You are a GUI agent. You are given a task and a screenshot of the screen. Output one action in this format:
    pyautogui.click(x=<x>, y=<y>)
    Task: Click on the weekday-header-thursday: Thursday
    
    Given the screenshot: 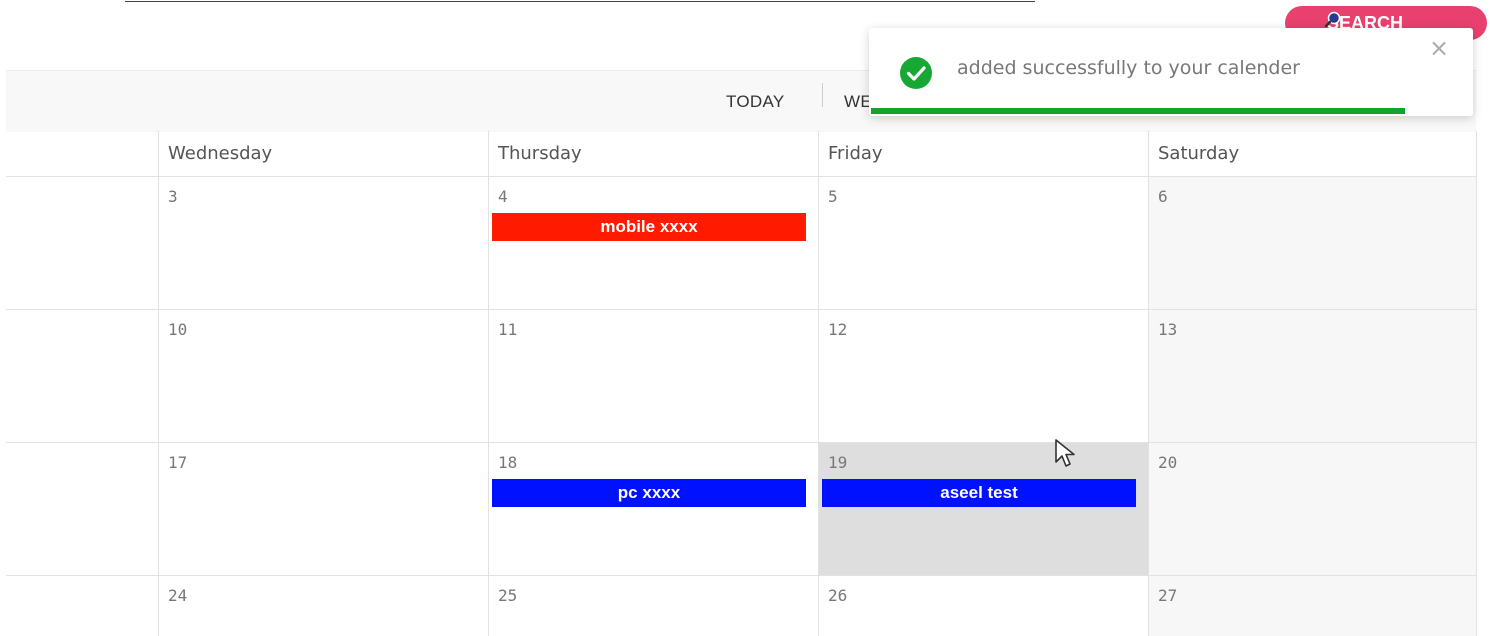 What is the action you would take?
    pyautogui.click(x=653, y=153)
    